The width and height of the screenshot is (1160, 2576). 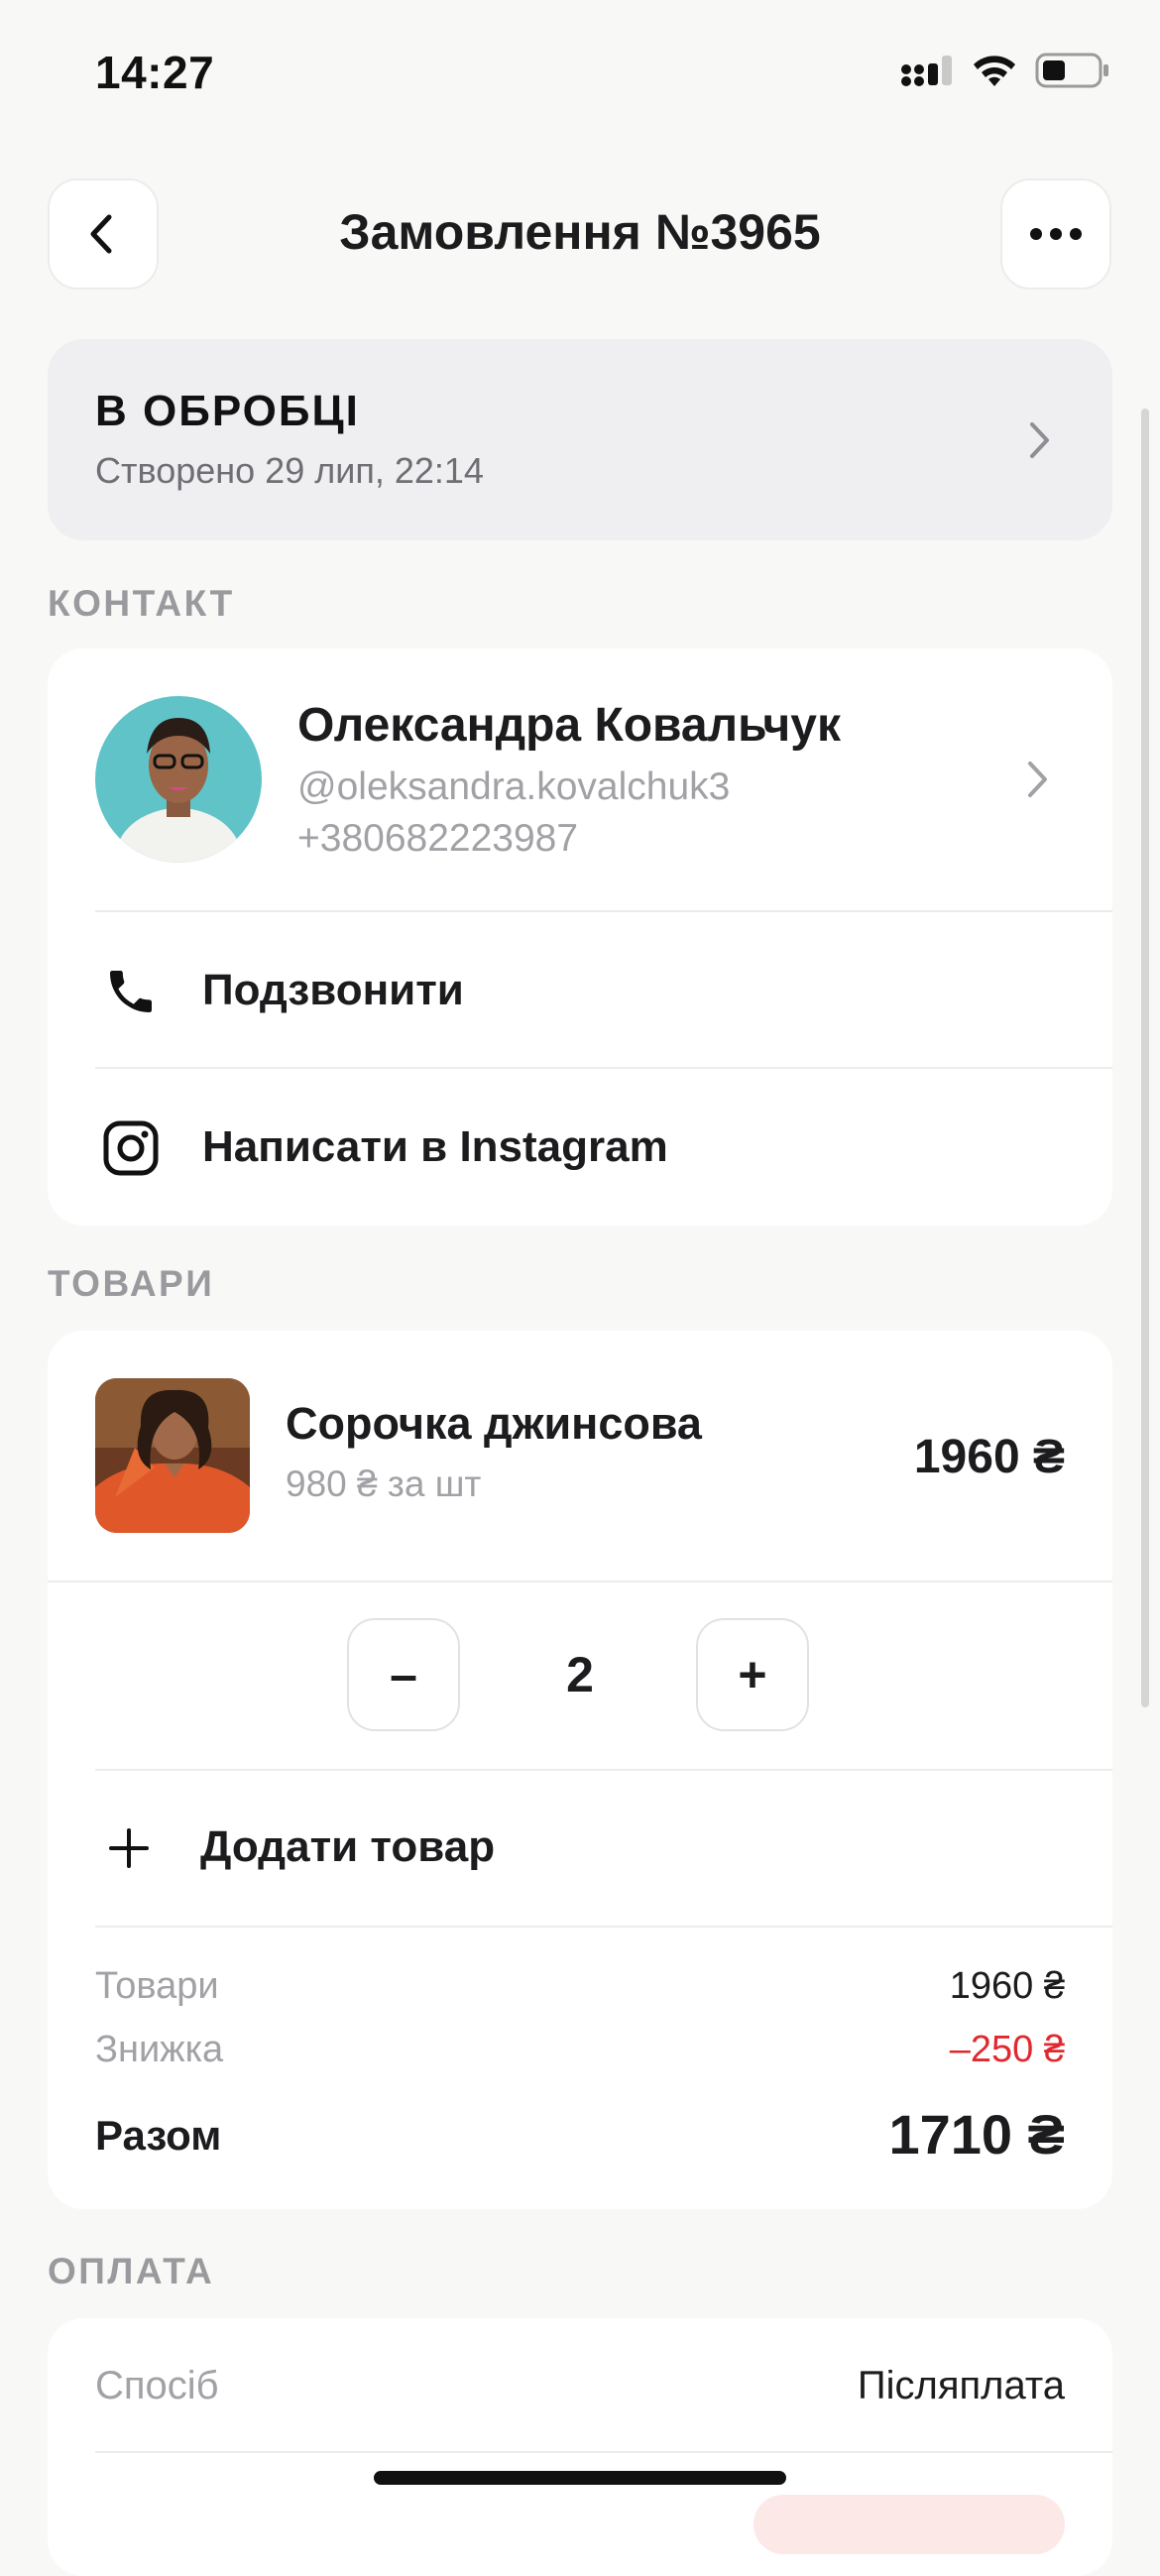 What do you see at coordinates (227, 411) in the screenshot?
I see `order-status-label: В ОБРОБЦІ` at bounding box center [227, 411].